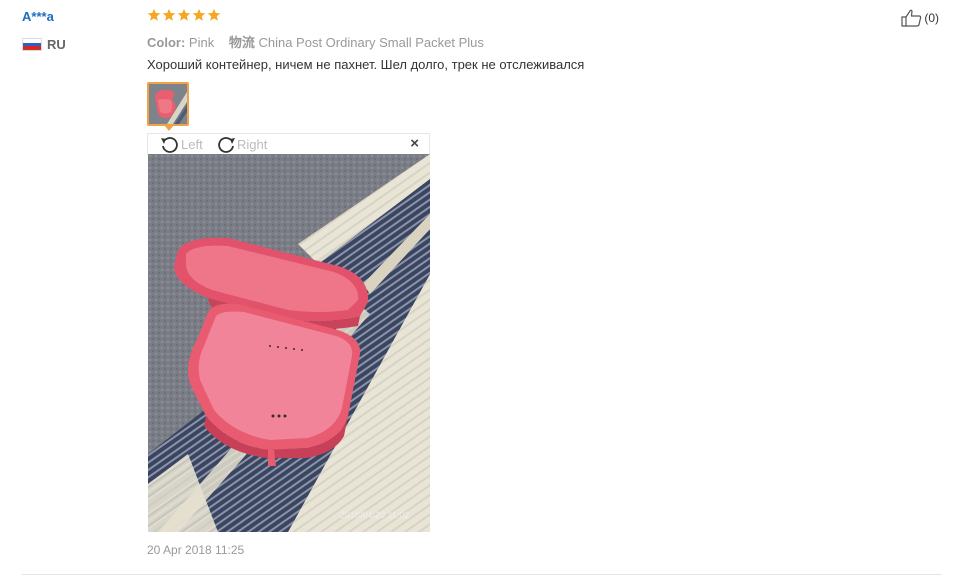 The width and height of the screenshot is (969, 578). What do you see at coordinates (371, 42) in the screenshot?
I see `shipping-value: China Post Ordinary Small Packet Plus` at bounding box center [371, 42].